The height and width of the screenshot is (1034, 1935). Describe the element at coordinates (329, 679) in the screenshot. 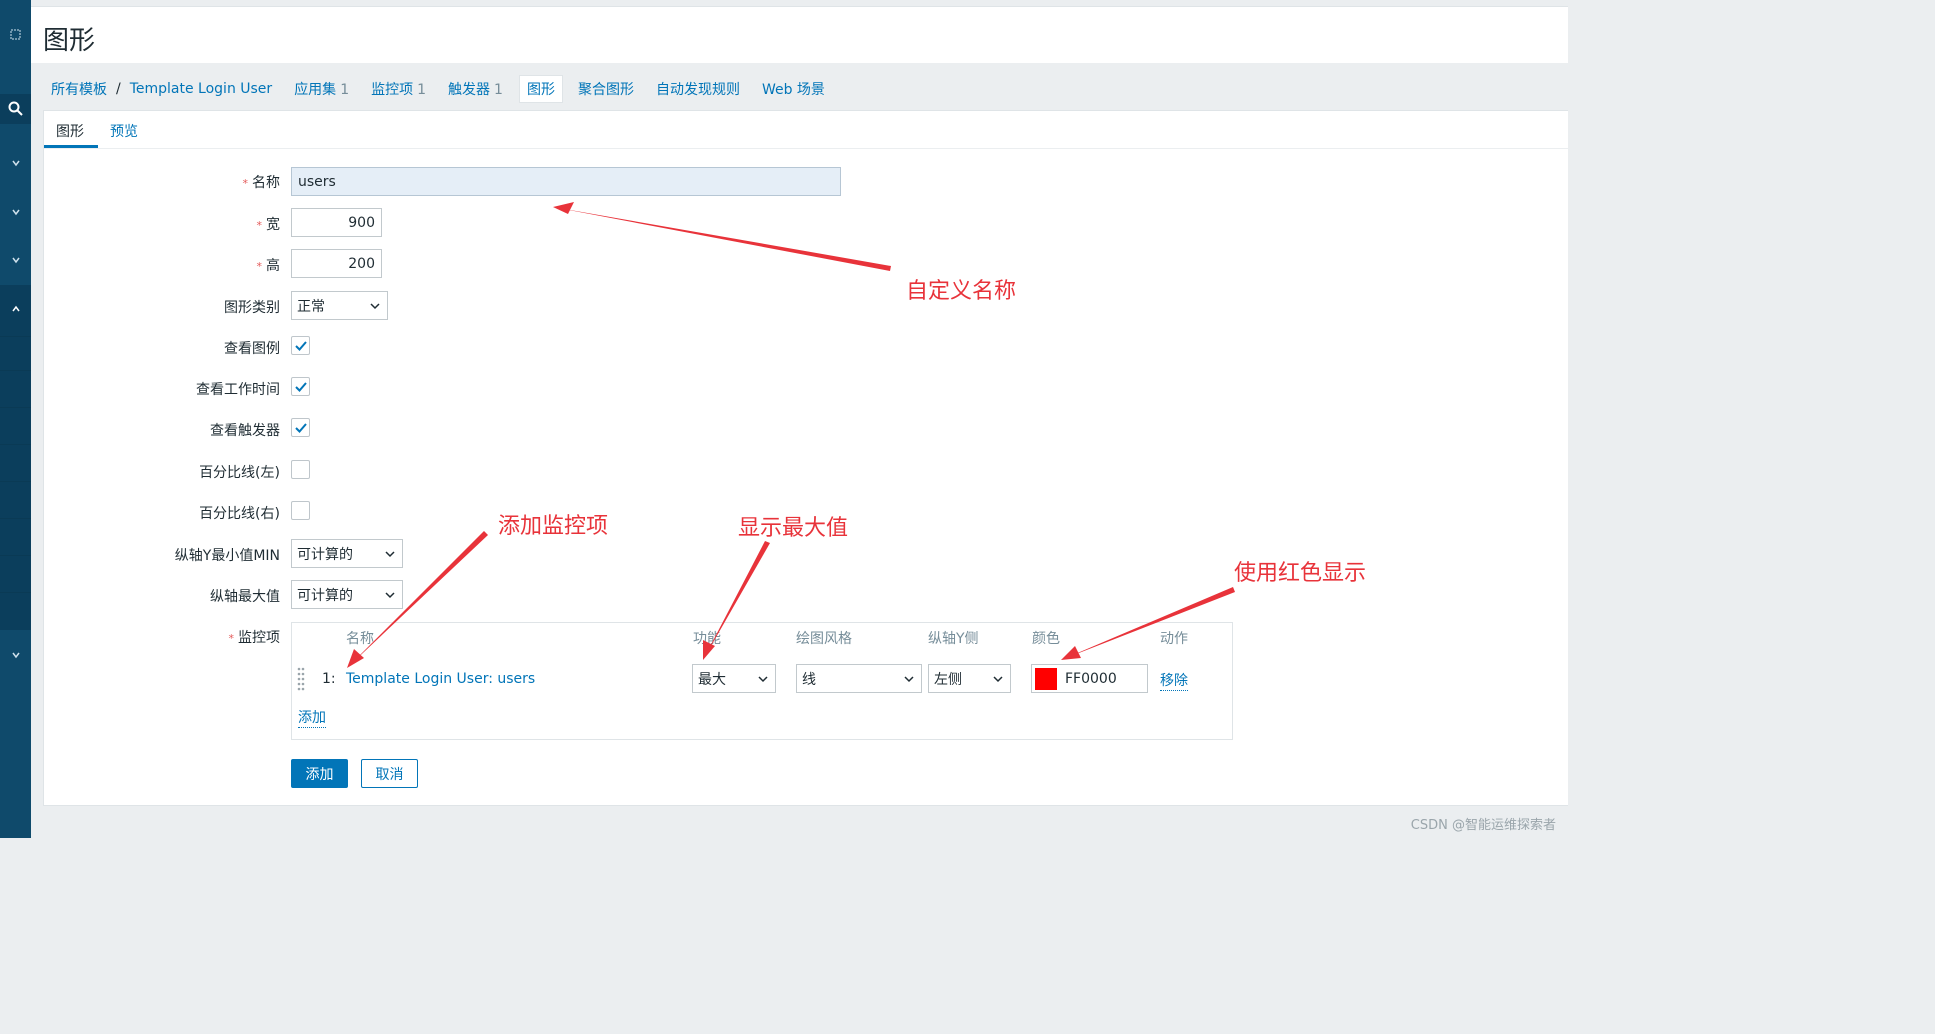

I see `item-row-index: 1:` at that location.